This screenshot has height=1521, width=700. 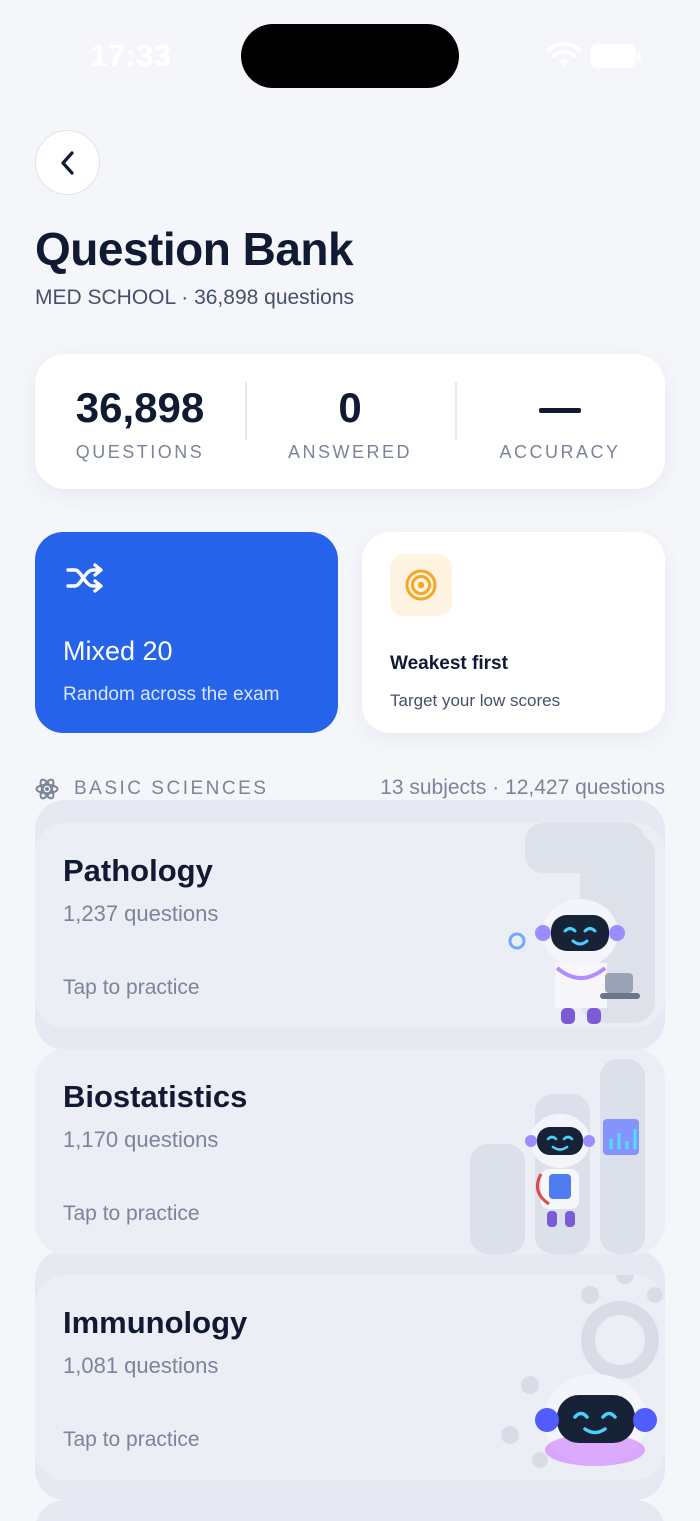 What do you see at coordinates (522, 787) in the screenshot?
I see `section-meta: 13 subjects · 12,427 questions` at bounding box center [522, 787].